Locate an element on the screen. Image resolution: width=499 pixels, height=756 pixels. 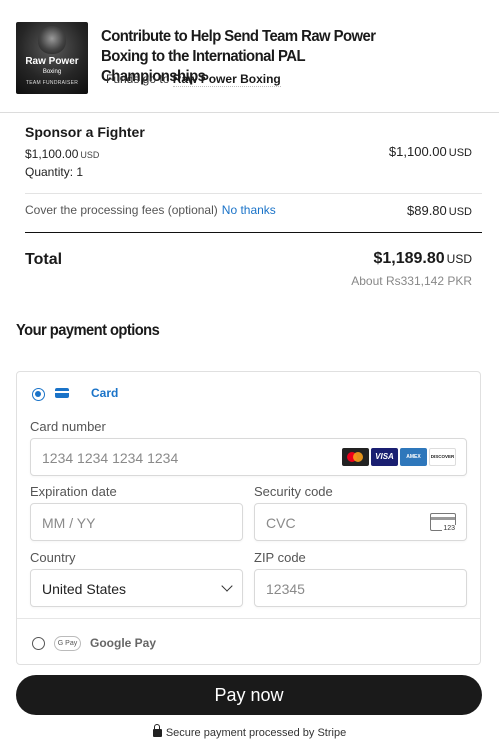
funds-recipient-line: Funds go to Raw Power Boxing is located at coordinates (193, 79).